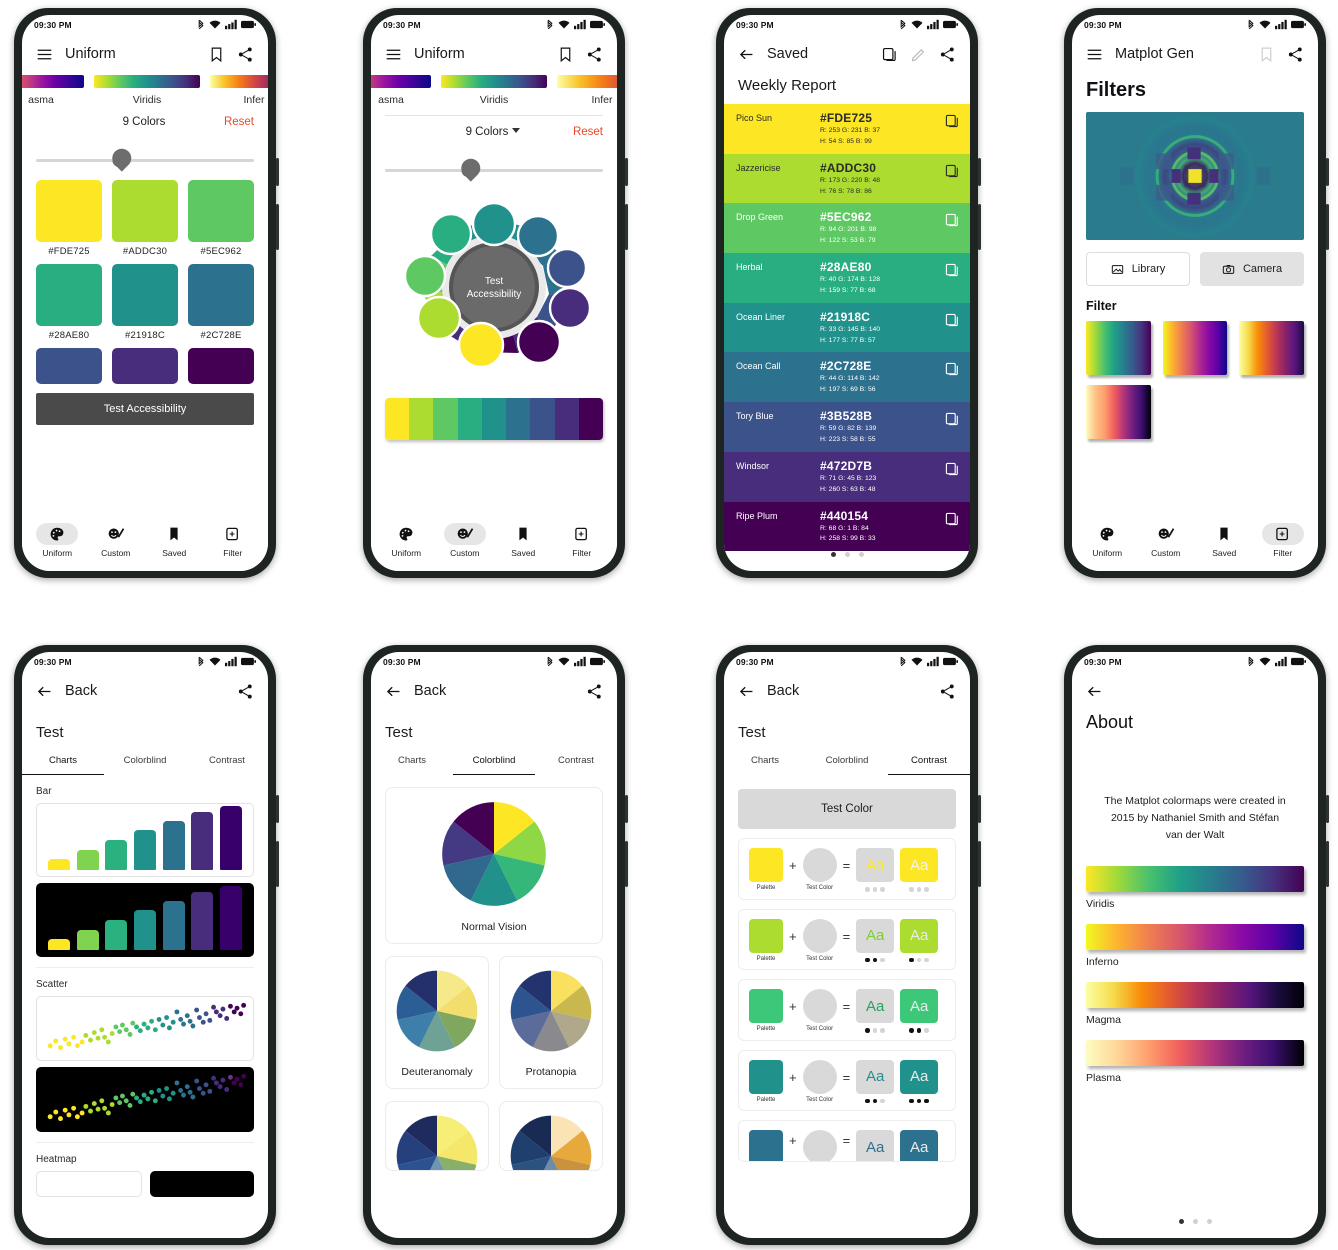  Describe the element at coordinates (494, 289) in the screenshot. I see `color-wheel: Test Accessibility` at that location.